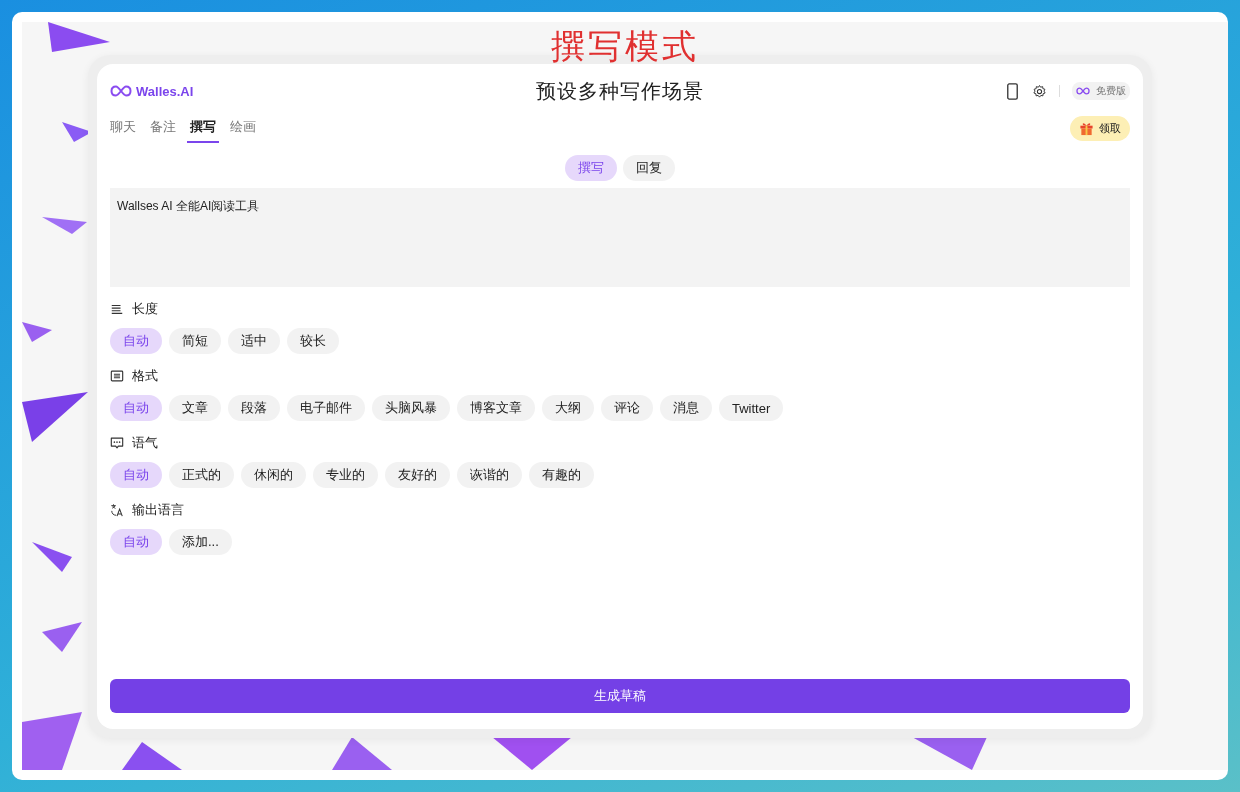  What do you see at coordinates (625, 46) in the screenshot?
I see `overlay-title: 撰写模式` at bounding box center [625, 46].